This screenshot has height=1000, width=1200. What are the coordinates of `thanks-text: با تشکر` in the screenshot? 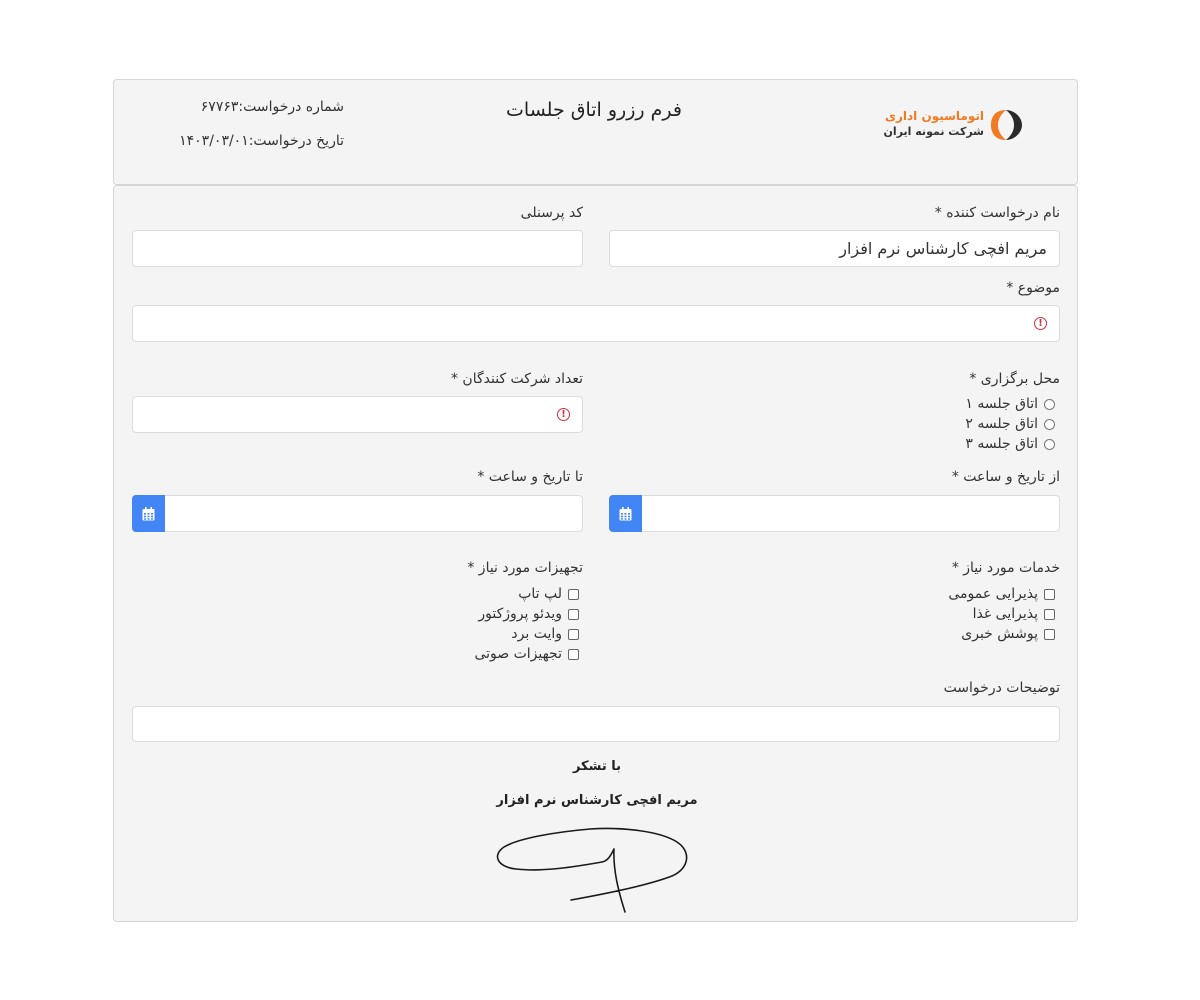 It's located at (597, 766).